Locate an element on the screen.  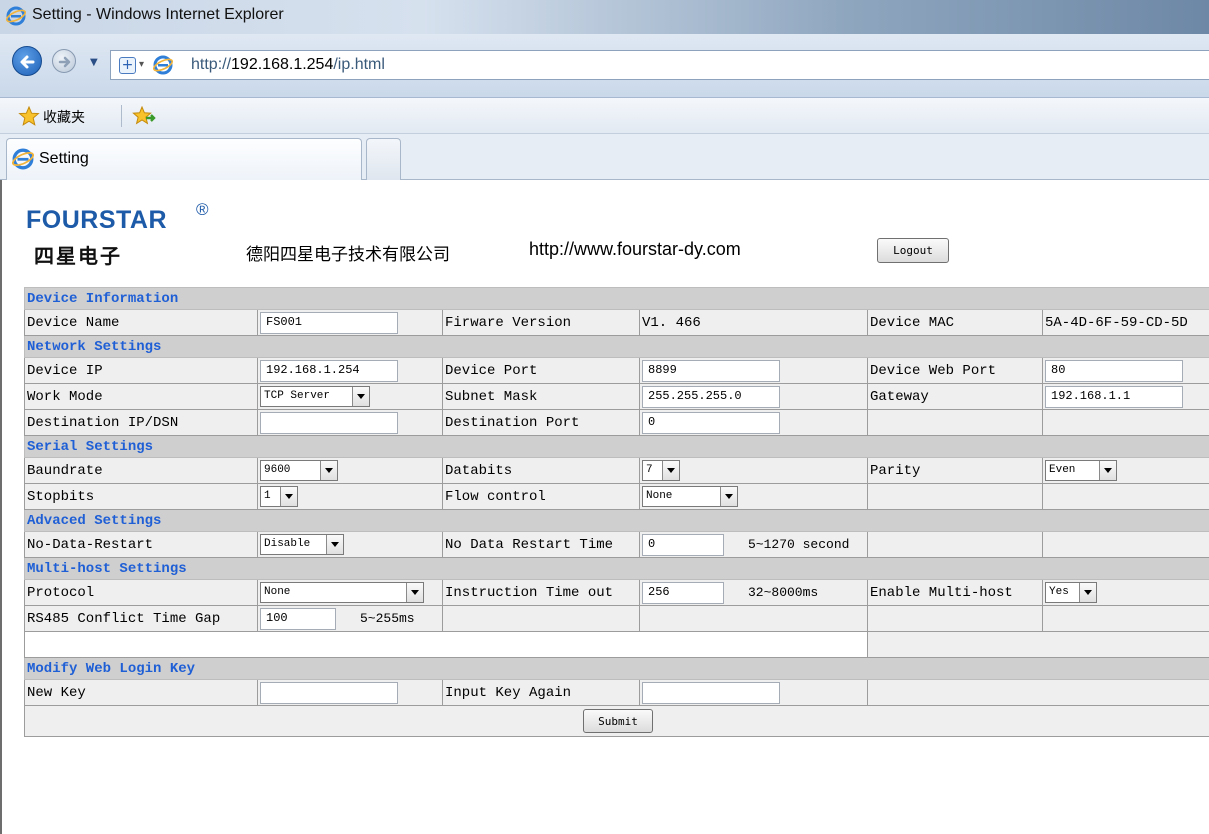
databits-label: Databits is located at coordinates (541, 470).